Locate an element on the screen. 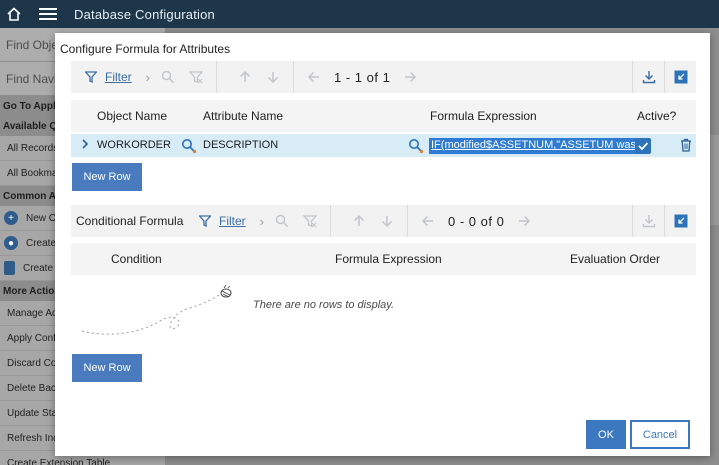 The height and width of the screenshot is (465, 719). object-name-value: WORKORDER is located at coordinates (134, 145).